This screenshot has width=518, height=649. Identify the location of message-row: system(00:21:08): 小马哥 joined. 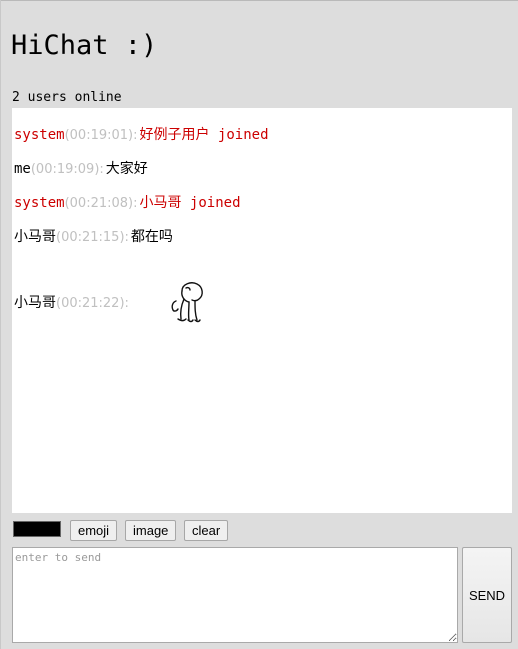
(127, 203).